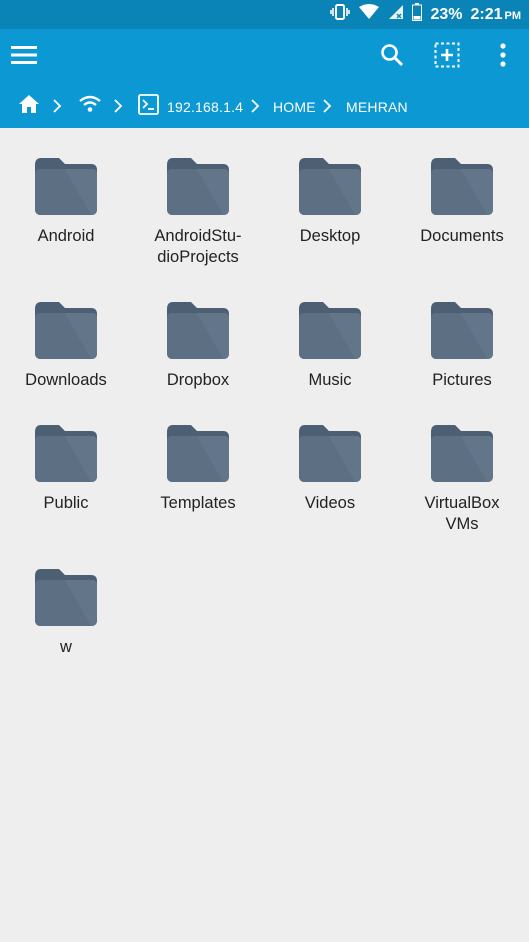 This screenshot has height=942, width=529. What do you see at coordinates (66, 503) in the screenshot?
I see `folder-name: Public` at bounding box center [66, 503].